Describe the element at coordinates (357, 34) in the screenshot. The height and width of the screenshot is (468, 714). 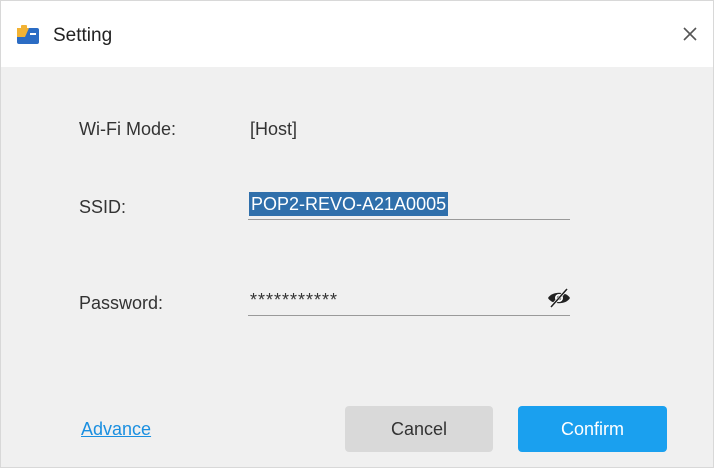
I see `title-bar: Setting` at that location.